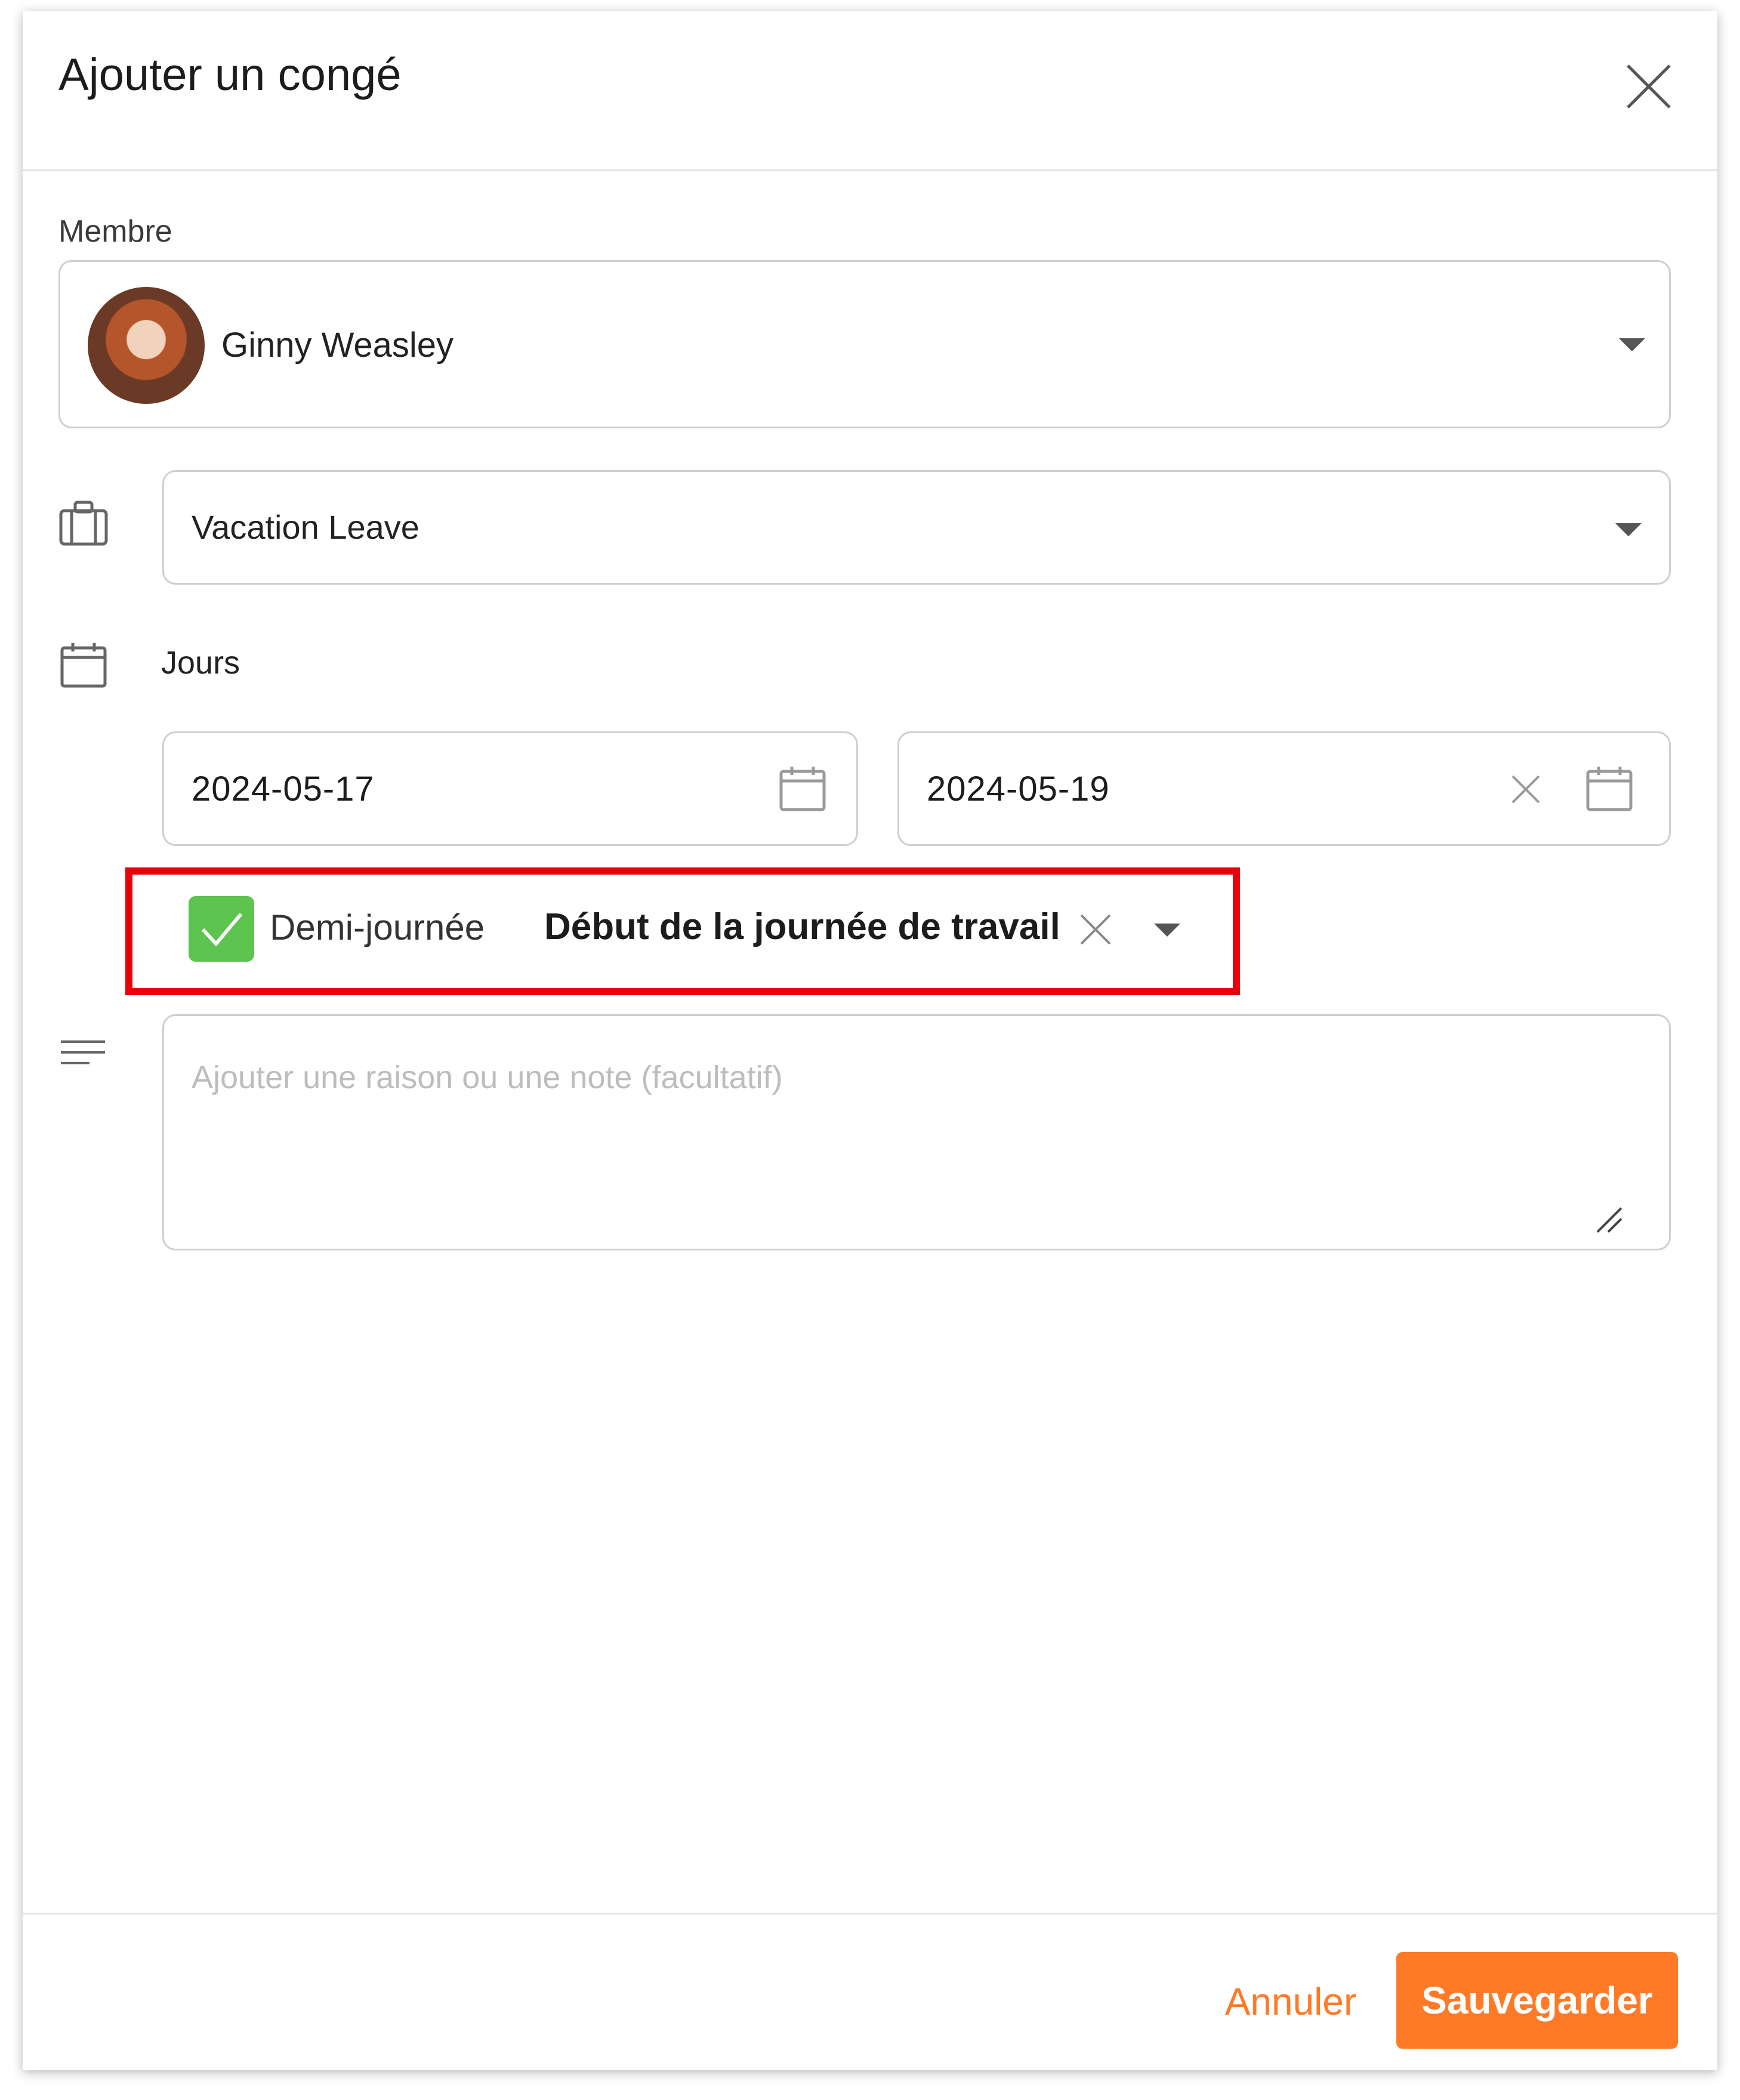 The width and height of the screenshot is (1740, 2100). I want to click on member-select: Ginny Weasley, so click(864, 344).